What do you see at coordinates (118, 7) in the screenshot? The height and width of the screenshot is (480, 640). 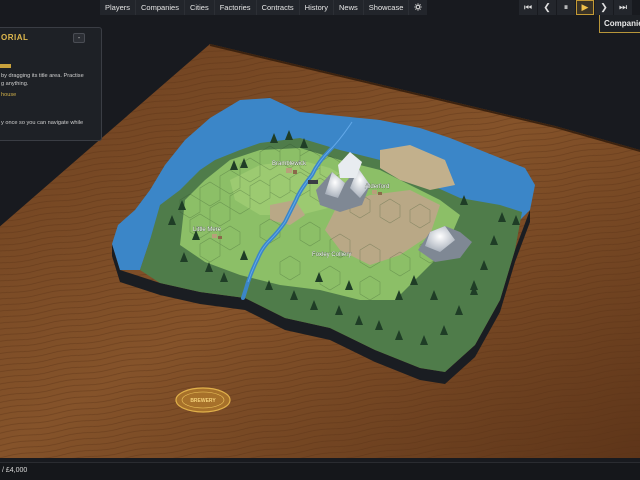 I see `nav-players: Players` at bounding box center [118, 7].